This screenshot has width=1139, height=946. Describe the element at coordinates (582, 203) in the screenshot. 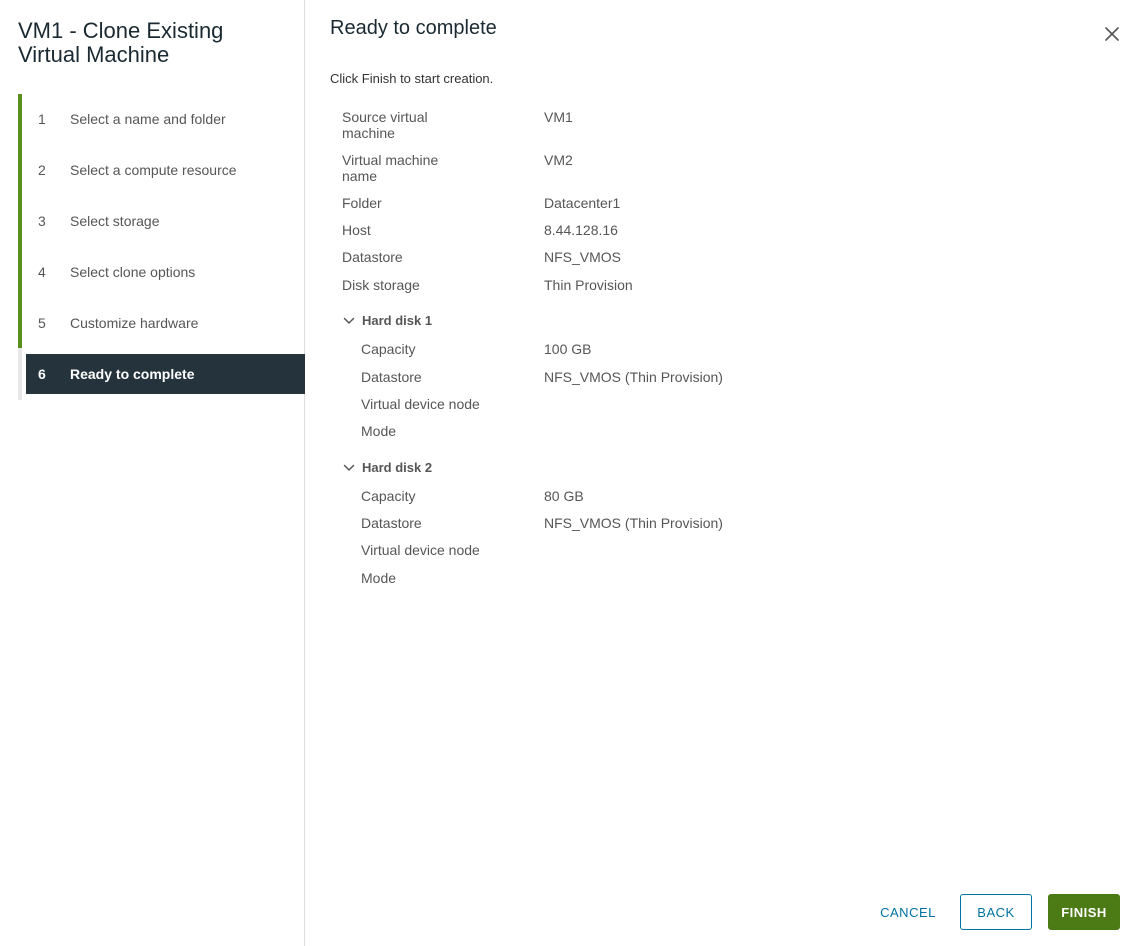

I see `row-value: Datacenter1` at that location.